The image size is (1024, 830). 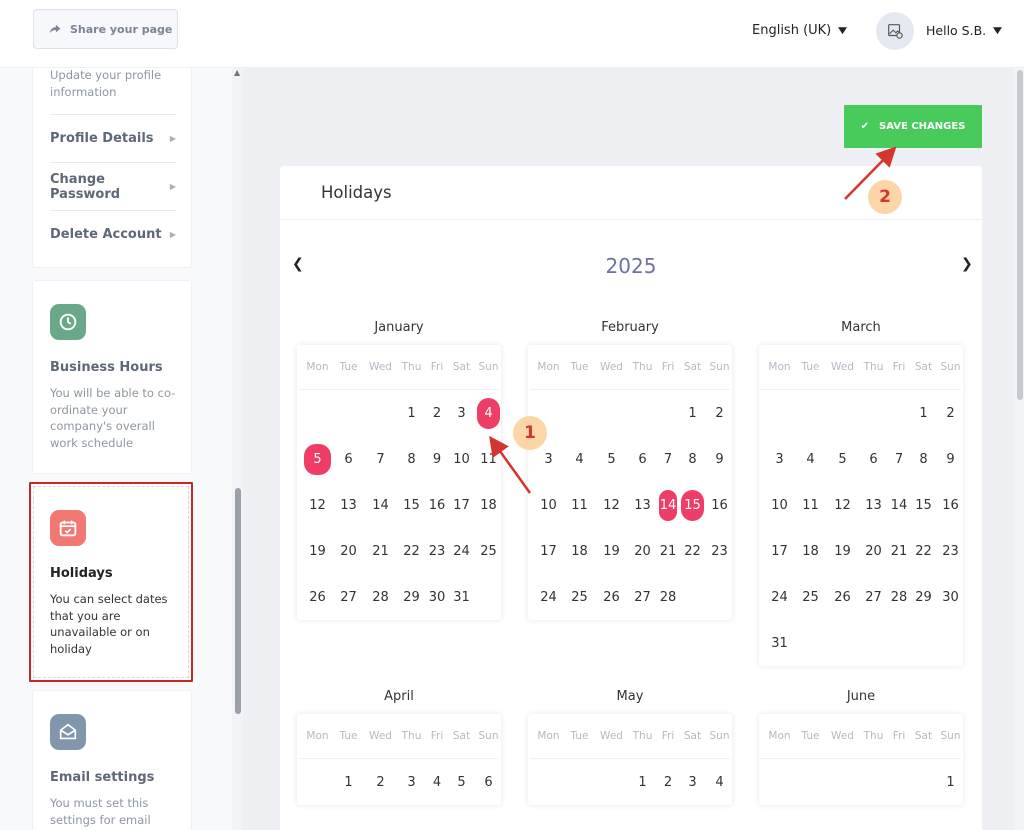 What do you see at coordinates (113, 234) in the screenshot?
I see `sidebar-item-delete-account: Delete Account ▶` at bounding box center [113, 234].